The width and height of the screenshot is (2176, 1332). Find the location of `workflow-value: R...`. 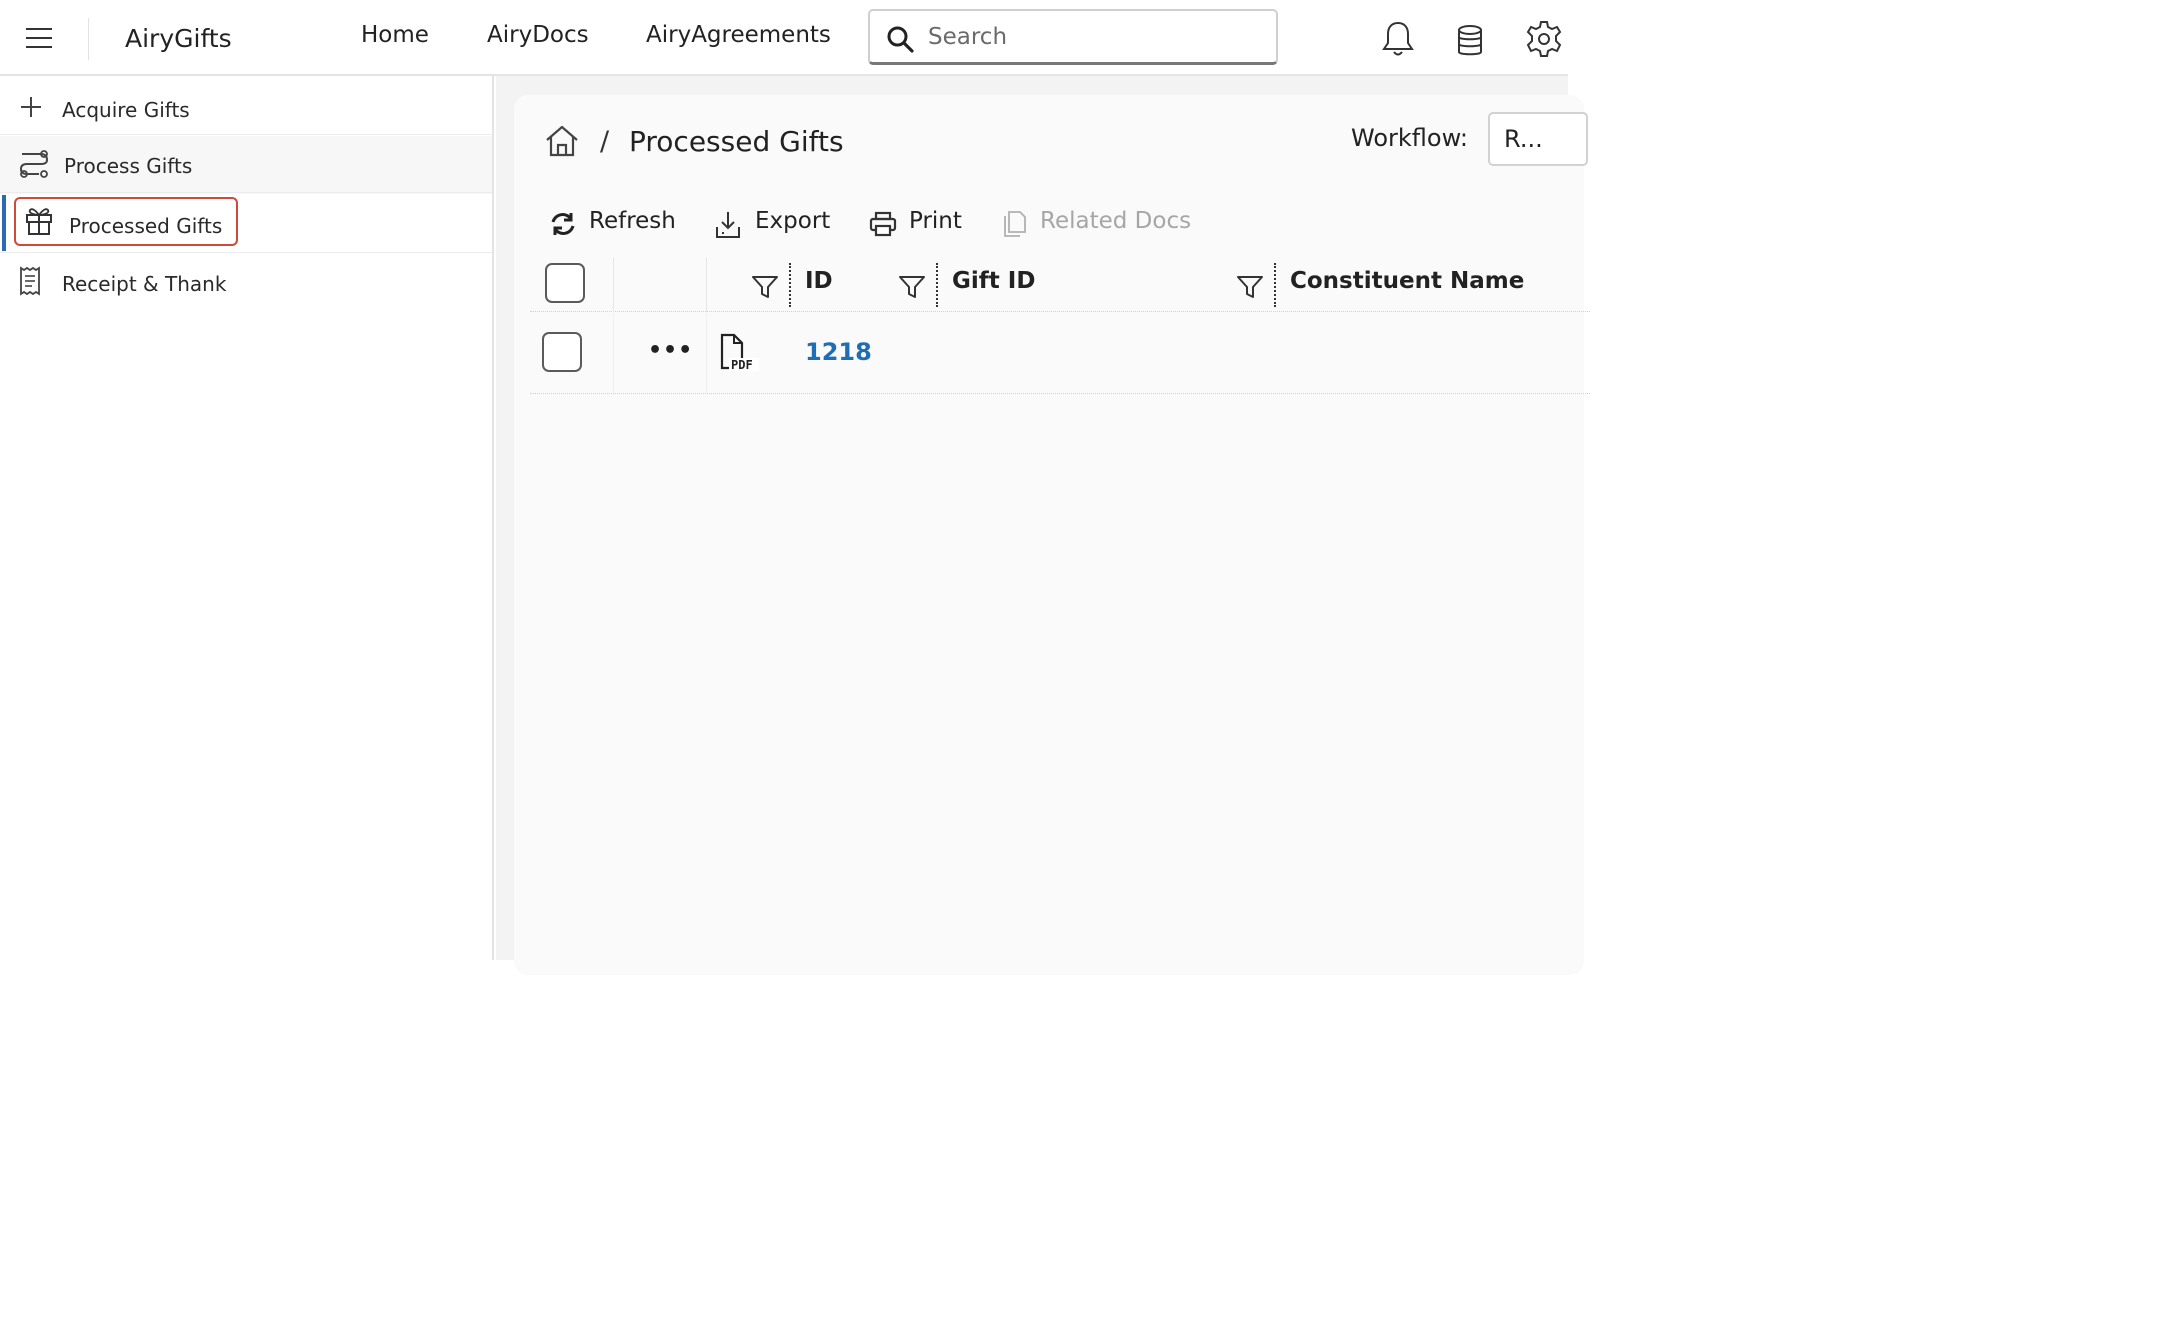

workflow-value: R... is located at coordinates (1523, 139).